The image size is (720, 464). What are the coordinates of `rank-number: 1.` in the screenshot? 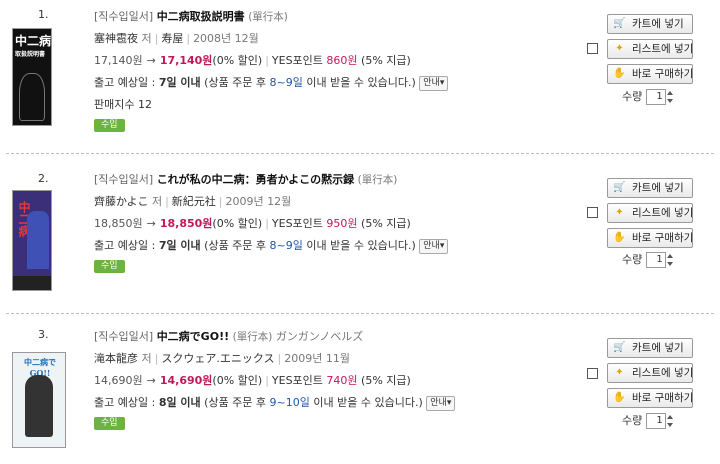 It's located at (43, 14).